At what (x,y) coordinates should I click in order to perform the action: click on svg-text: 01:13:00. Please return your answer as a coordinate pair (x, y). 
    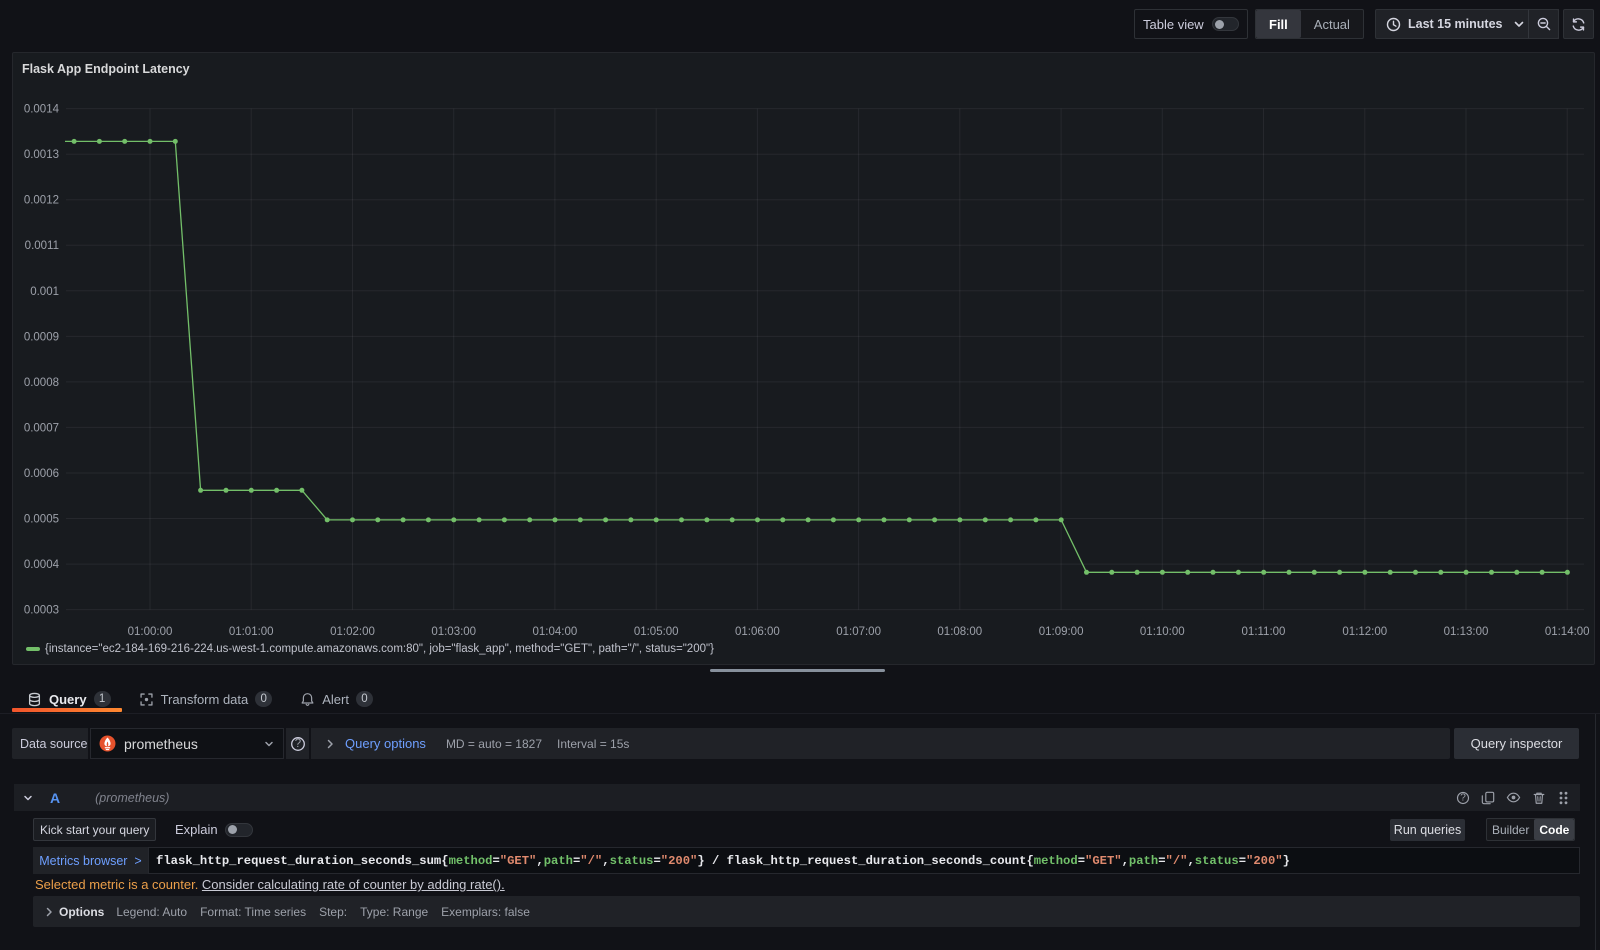
    Looking at the image, I should click on (1466, 632).